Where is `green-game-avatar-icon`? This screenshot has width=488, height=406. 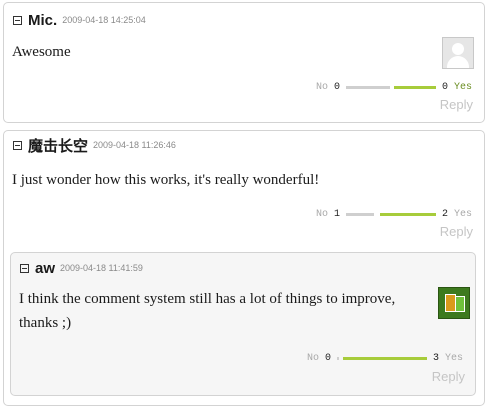
green-game-avatar-icon is located at coordinates (454, 303).